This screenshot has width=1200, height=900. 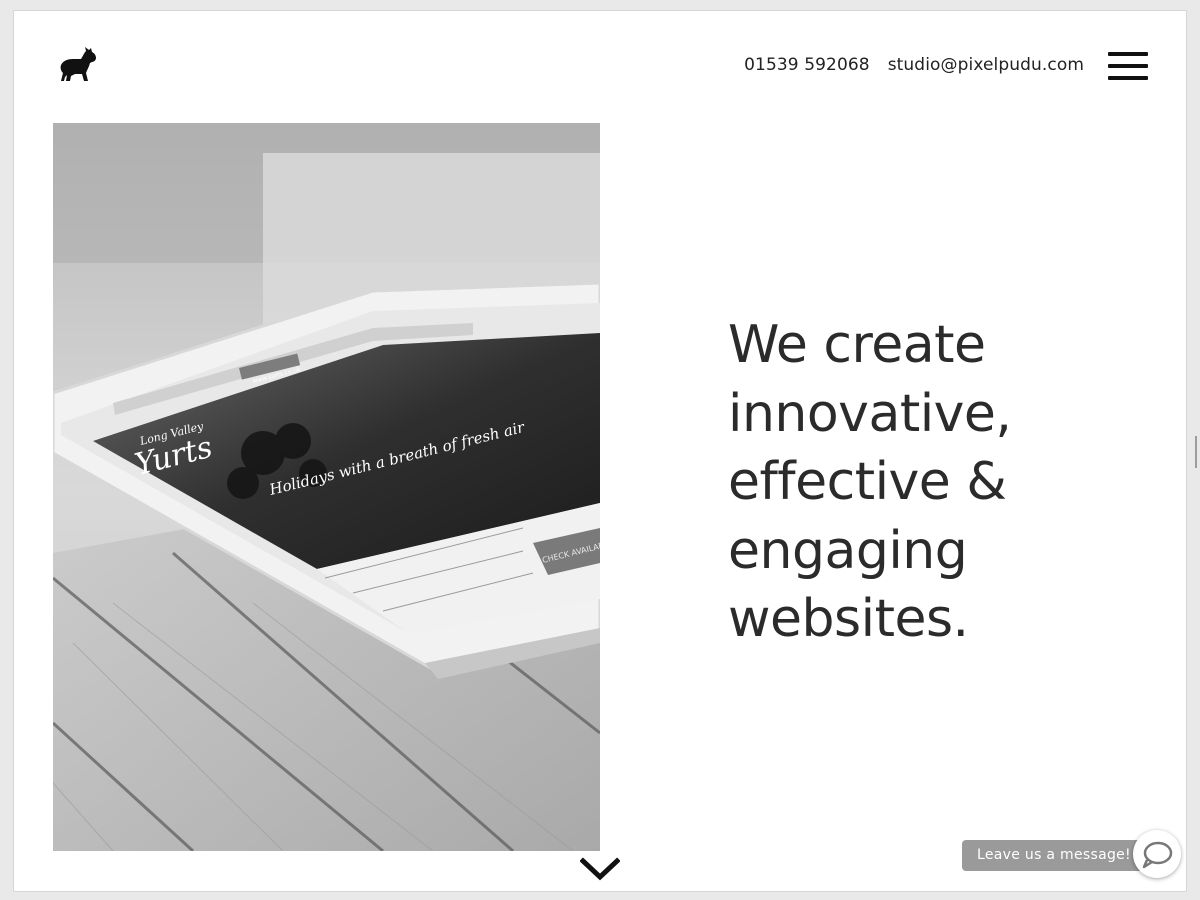 What do you see at coordinates (1196, 452) in the screenshot?
I see `scrollbar-handle` at bounding box center [1196, 452].